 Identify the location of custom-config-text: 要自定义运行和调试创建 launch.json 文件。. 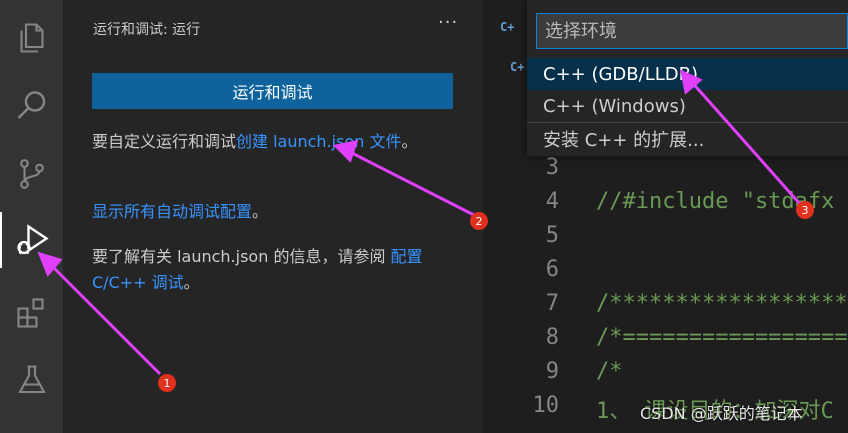
(262, 142).